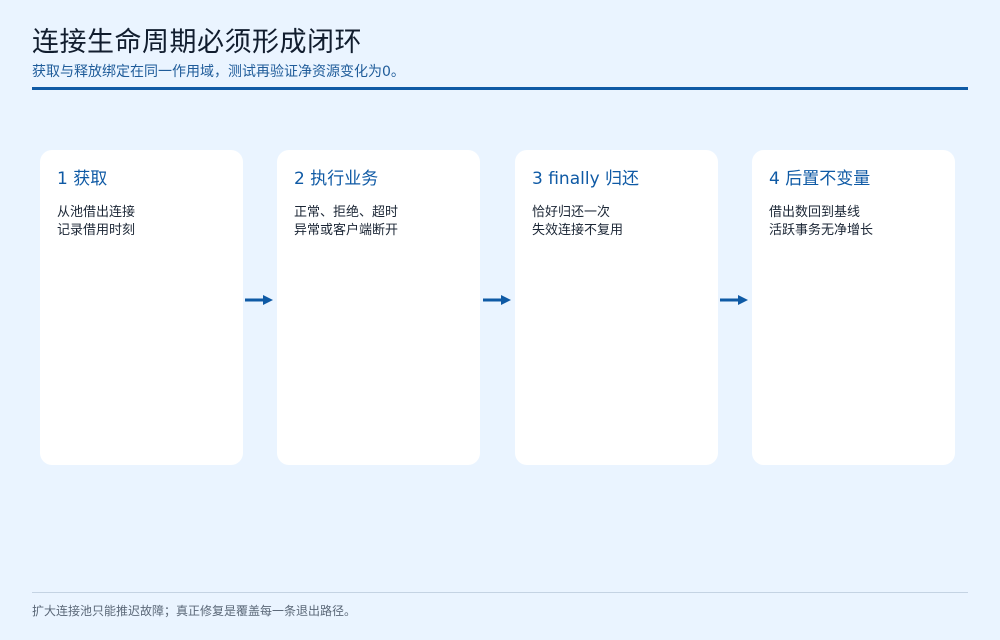 This screenshot has height=640, width=1000. What do you see at coordinates (82, 179) in the screenshot?
I see `step-title: 1 获取` at bounding box center [82, 179].